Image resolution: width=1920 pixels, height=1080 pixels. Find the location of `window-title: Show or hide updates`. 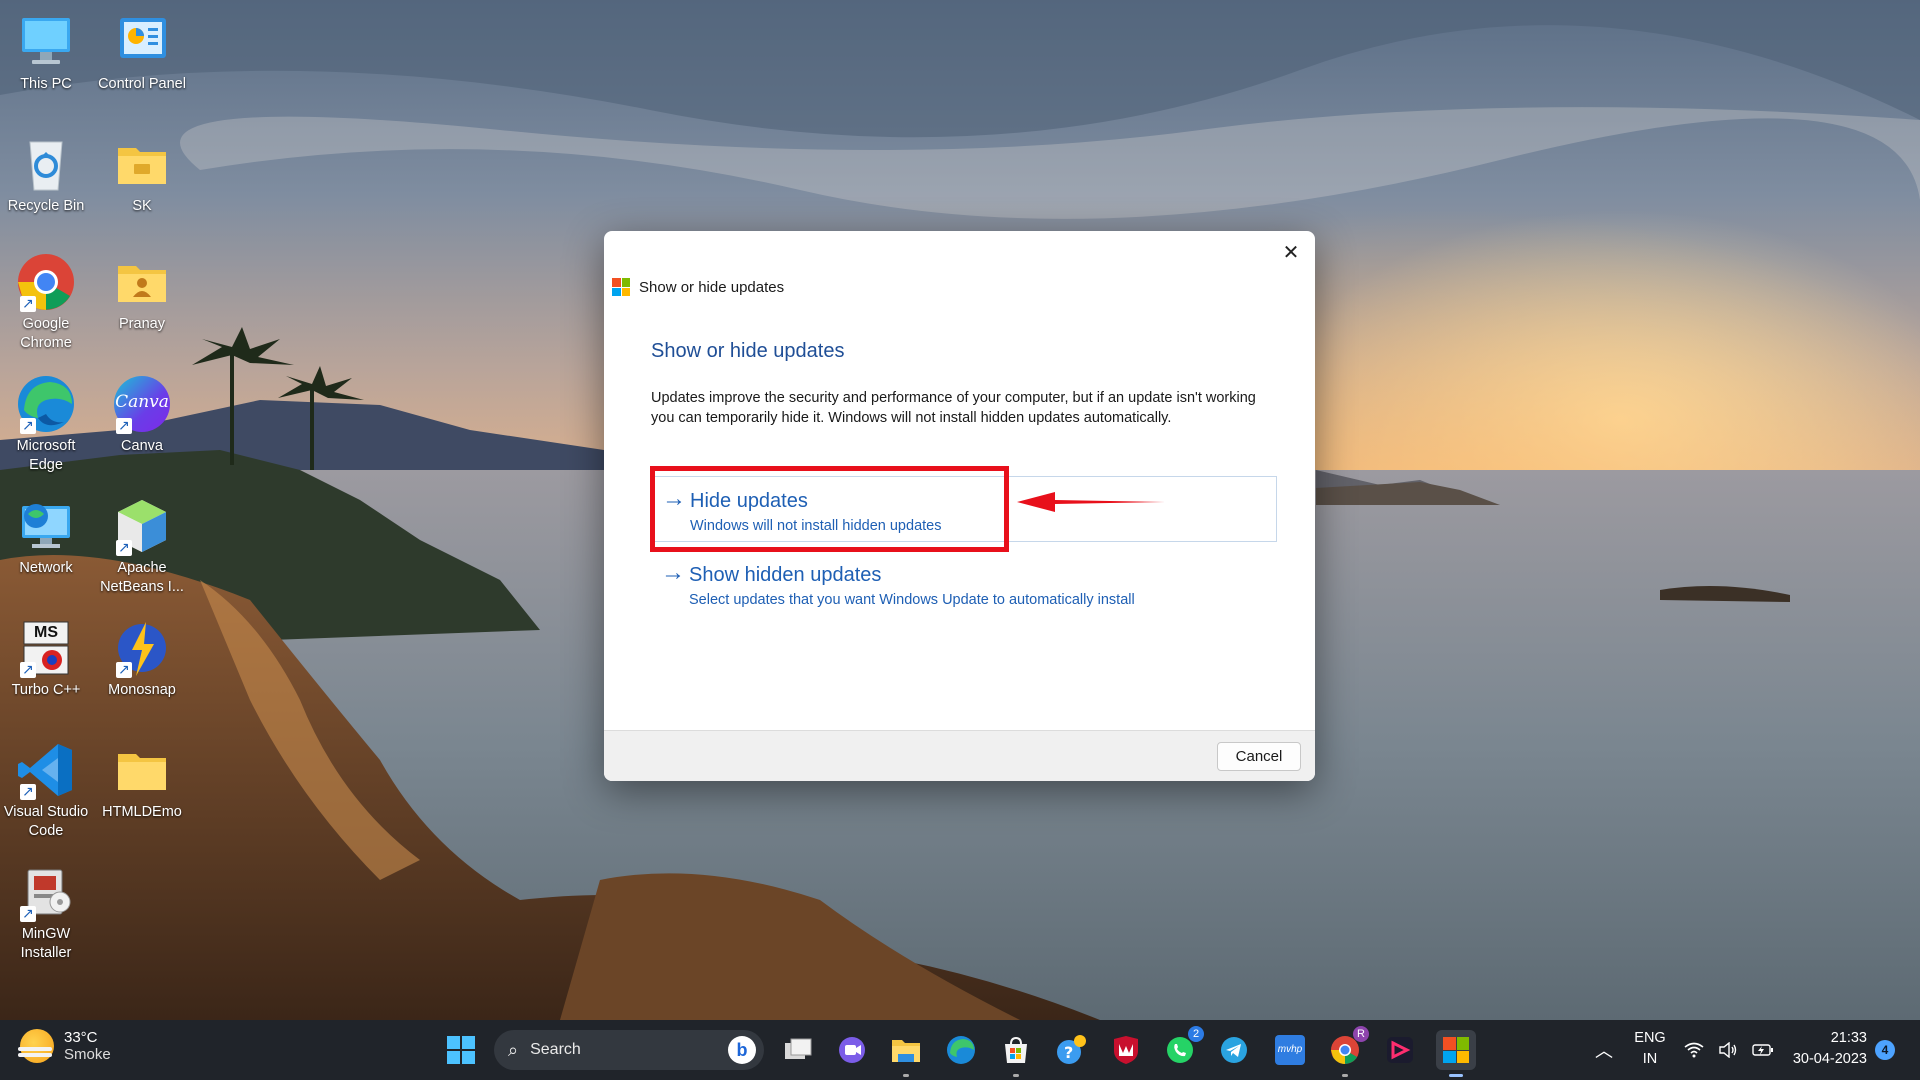

window-title: Show or hide updates is located at coordinates (712, 287).